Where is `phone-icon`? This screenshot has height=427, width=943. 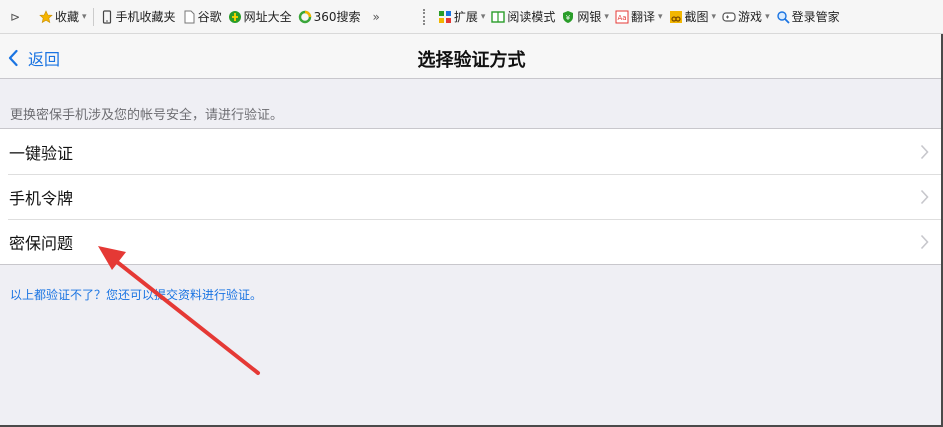
phone-icon is located at coordinates (106, 16).